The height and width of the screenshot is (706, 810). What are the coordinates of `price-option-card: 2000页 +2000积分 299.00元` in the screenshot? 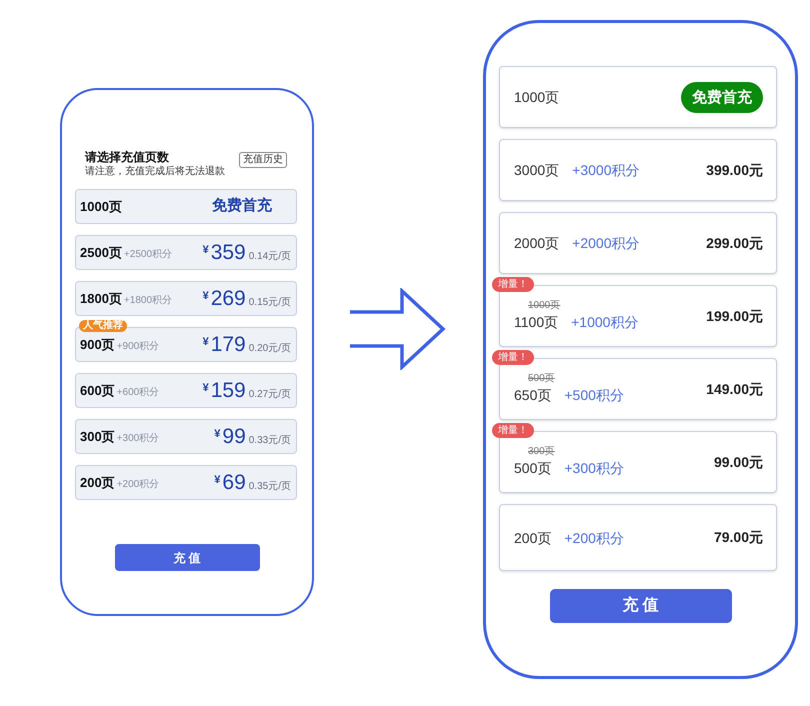 It's located at (638, 243).